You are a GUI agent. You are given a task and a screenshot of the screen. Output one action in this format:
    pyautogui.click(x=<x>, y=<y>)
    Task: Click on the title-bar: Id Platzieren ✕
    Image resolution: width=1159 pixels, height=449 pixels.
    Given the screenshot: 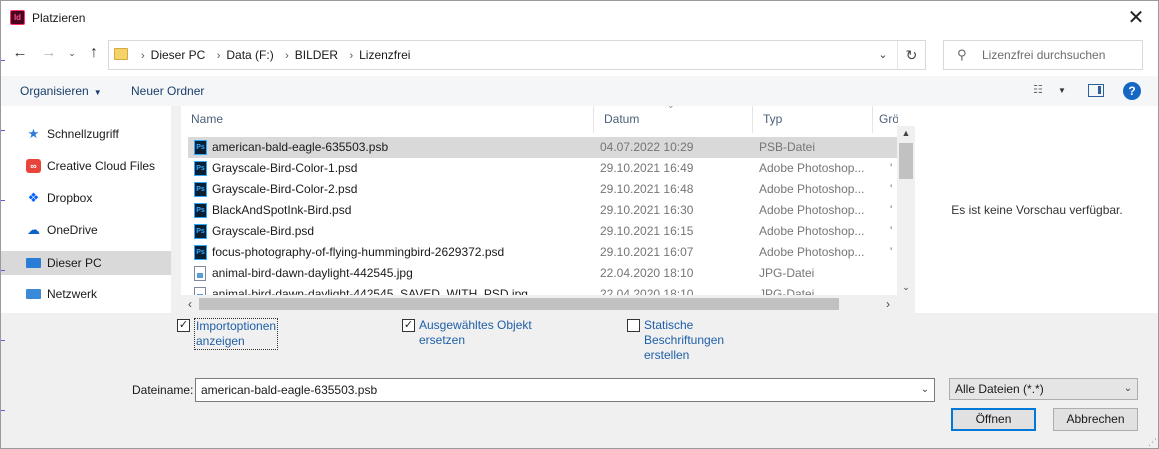 What is the action you would take?
    pyautogui.click(x=579, y=18)
    